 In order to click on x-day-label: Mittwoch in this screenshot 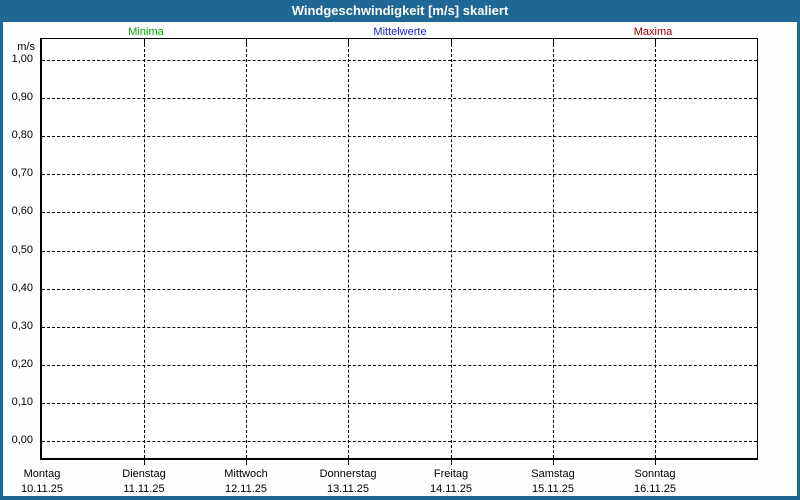, I will do `click(246, 474)`.